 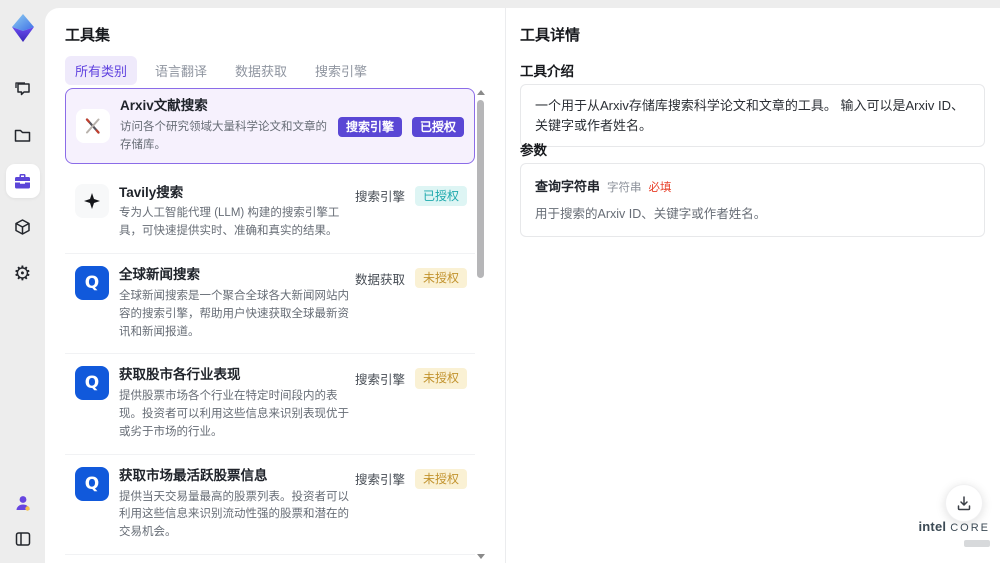 I want to click on param-type: 字符串, so click(x=624, y=188).